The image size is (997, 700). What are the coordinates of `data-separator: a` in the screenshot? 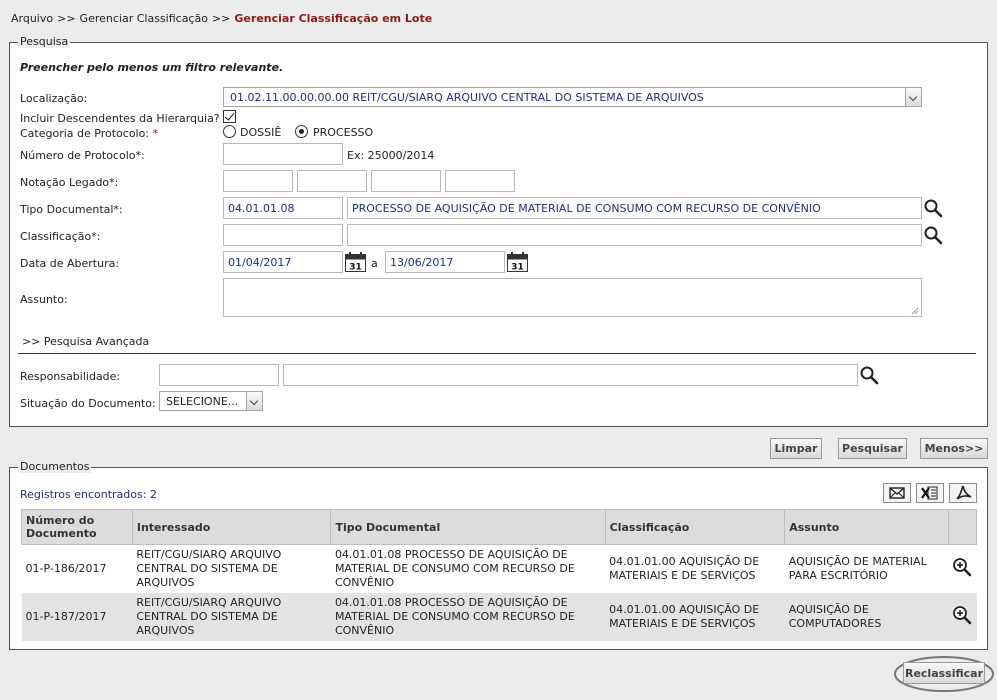 It's located at (374, 263).